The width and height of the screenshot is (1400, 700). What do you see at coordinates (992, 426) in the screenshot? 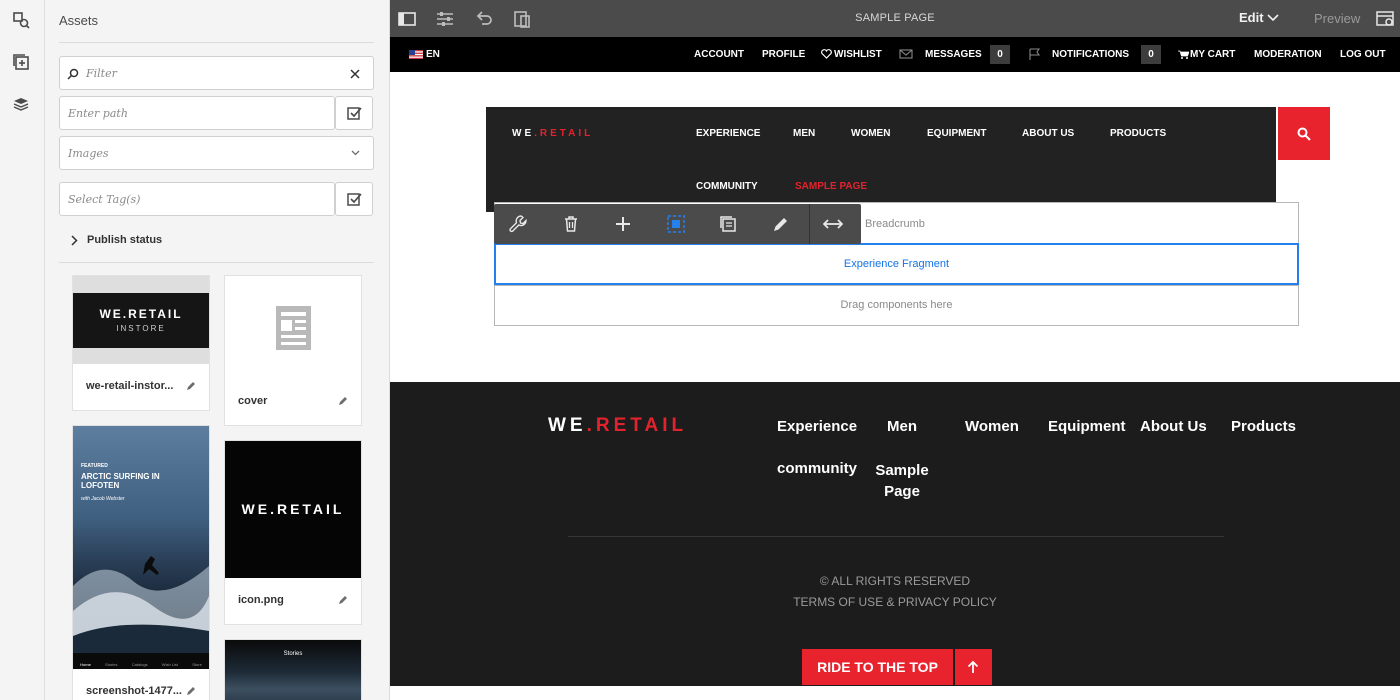
I see `footer-link-women: Women` at bounding box center [992, 426].